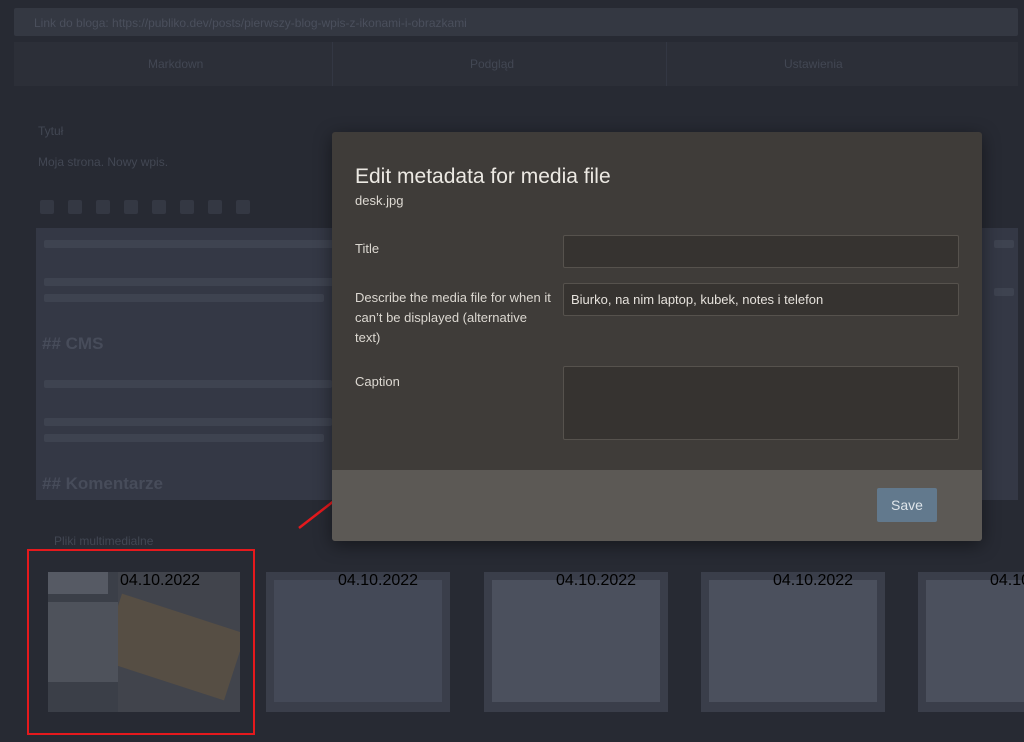  I want to click on link-icon, so click(187, 207).